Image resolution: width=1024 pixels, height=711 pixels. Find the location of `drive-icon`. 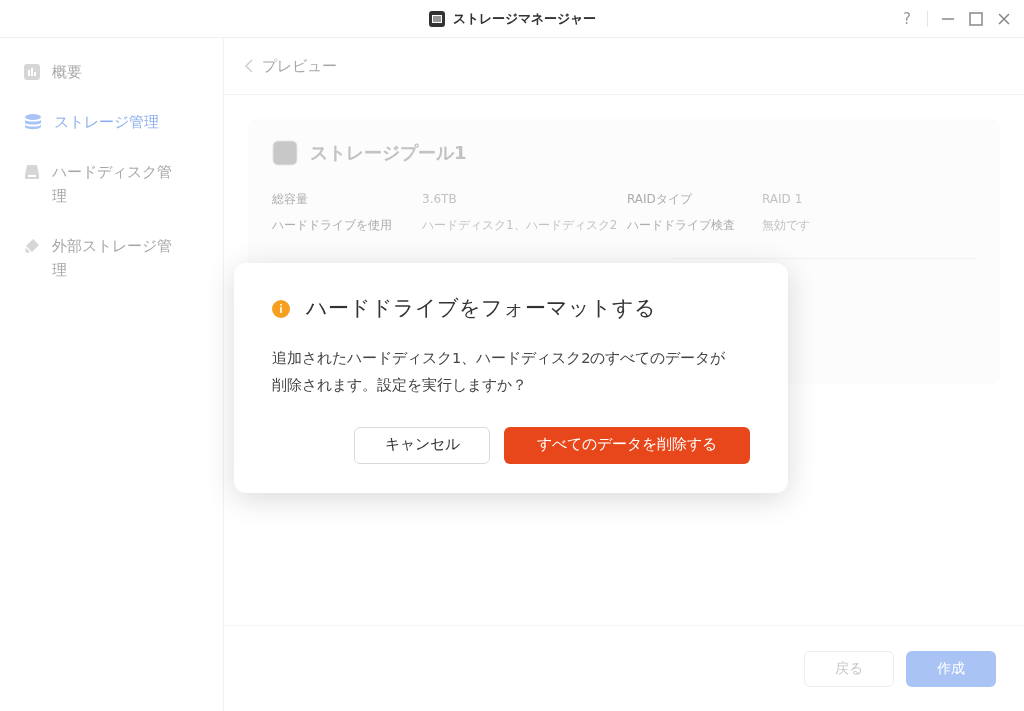

drive-icon is located at coordinates (32, 172).